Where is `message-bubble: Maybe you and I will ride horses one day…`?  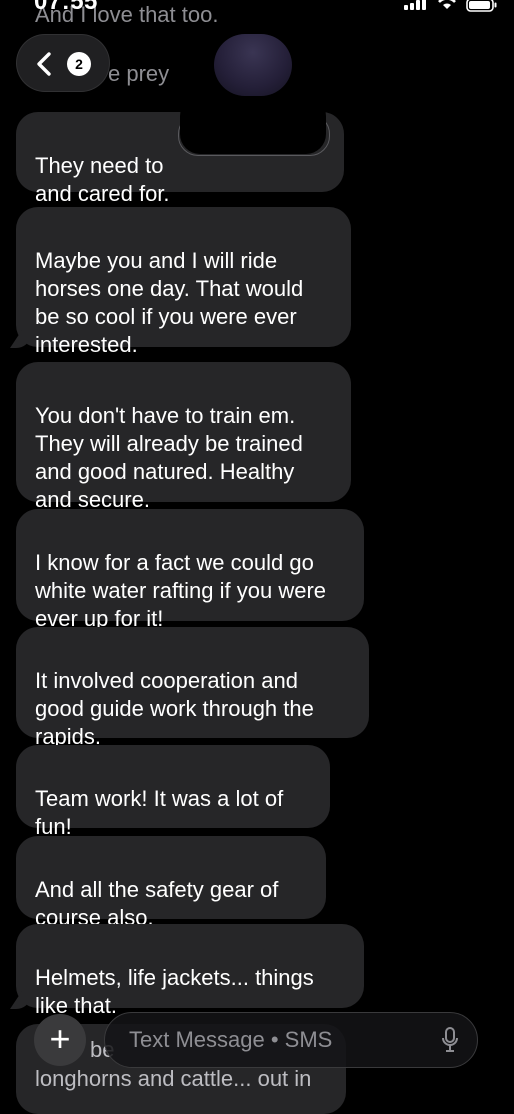
message-bubble: Maybe you and I will ride horses one day… is located at coordinates (183, 282).